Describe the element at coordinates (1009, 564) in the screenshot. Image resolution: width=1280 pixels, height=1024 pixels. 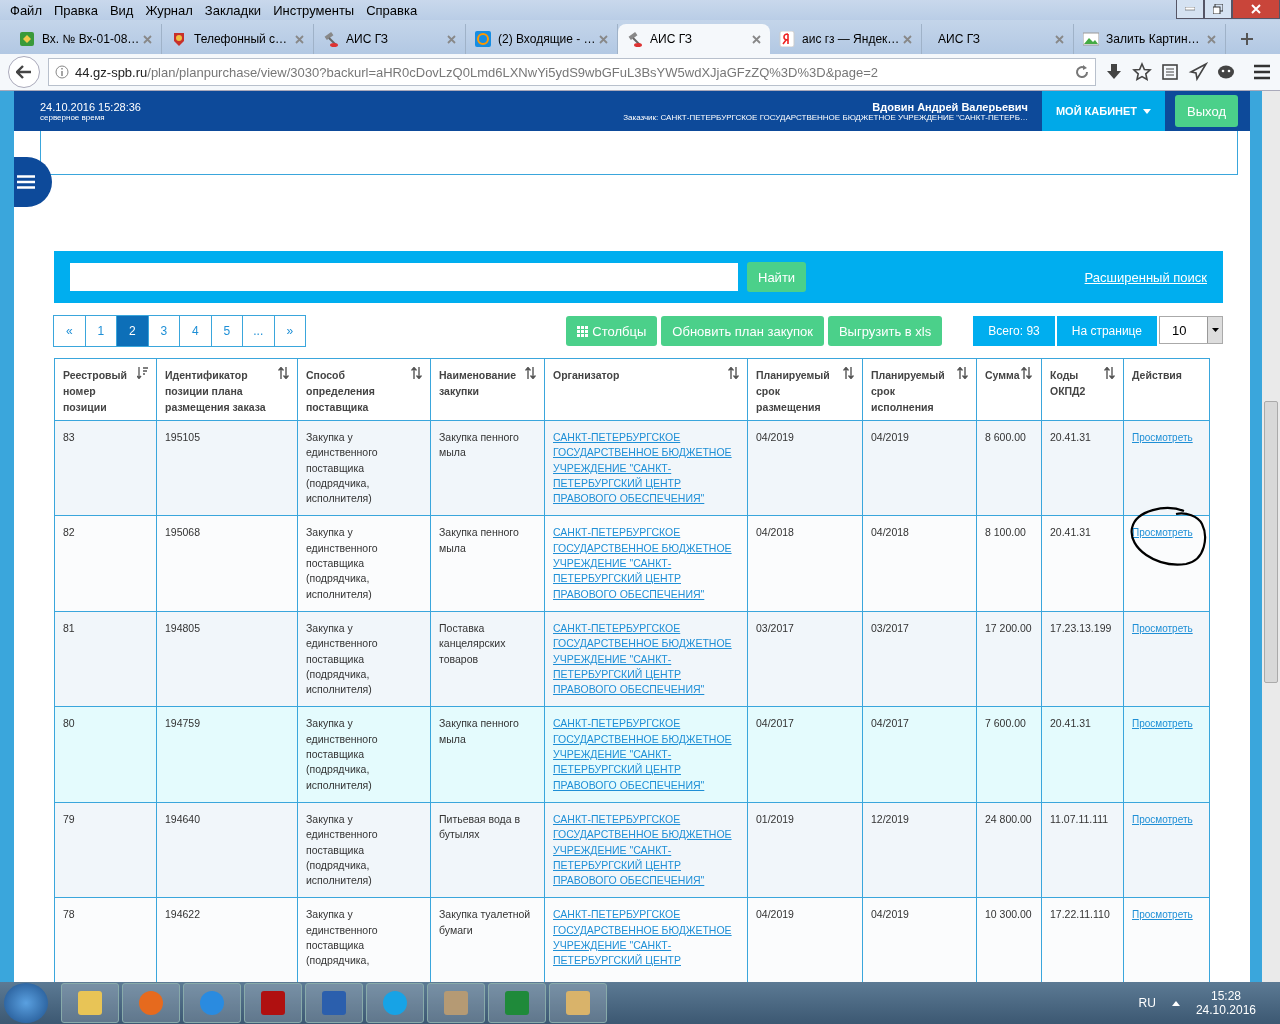
I see `table-cell: 8 100.00` at that location.